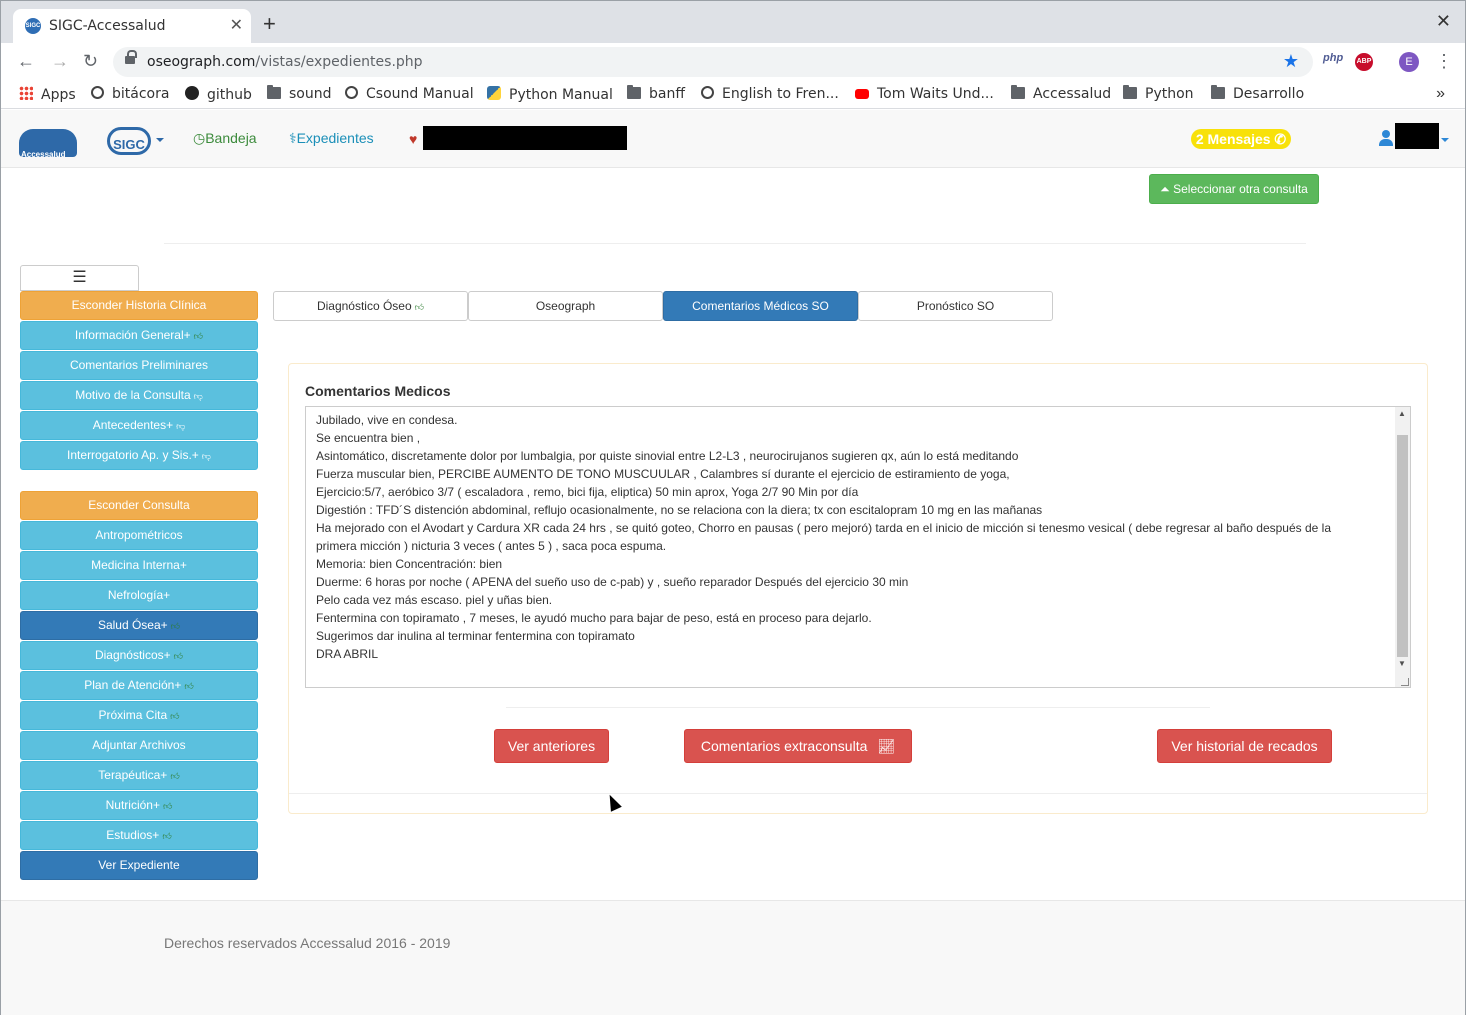 This screenshot has width=1466, height=1015. I want to click on sidebar-item: Esconder Consulta, so click(139, 505).